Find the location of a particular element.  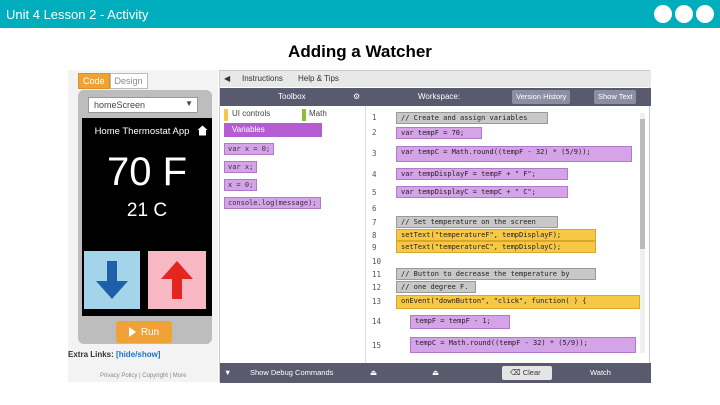

line-number: 2 is located at coordinates (374, 132).